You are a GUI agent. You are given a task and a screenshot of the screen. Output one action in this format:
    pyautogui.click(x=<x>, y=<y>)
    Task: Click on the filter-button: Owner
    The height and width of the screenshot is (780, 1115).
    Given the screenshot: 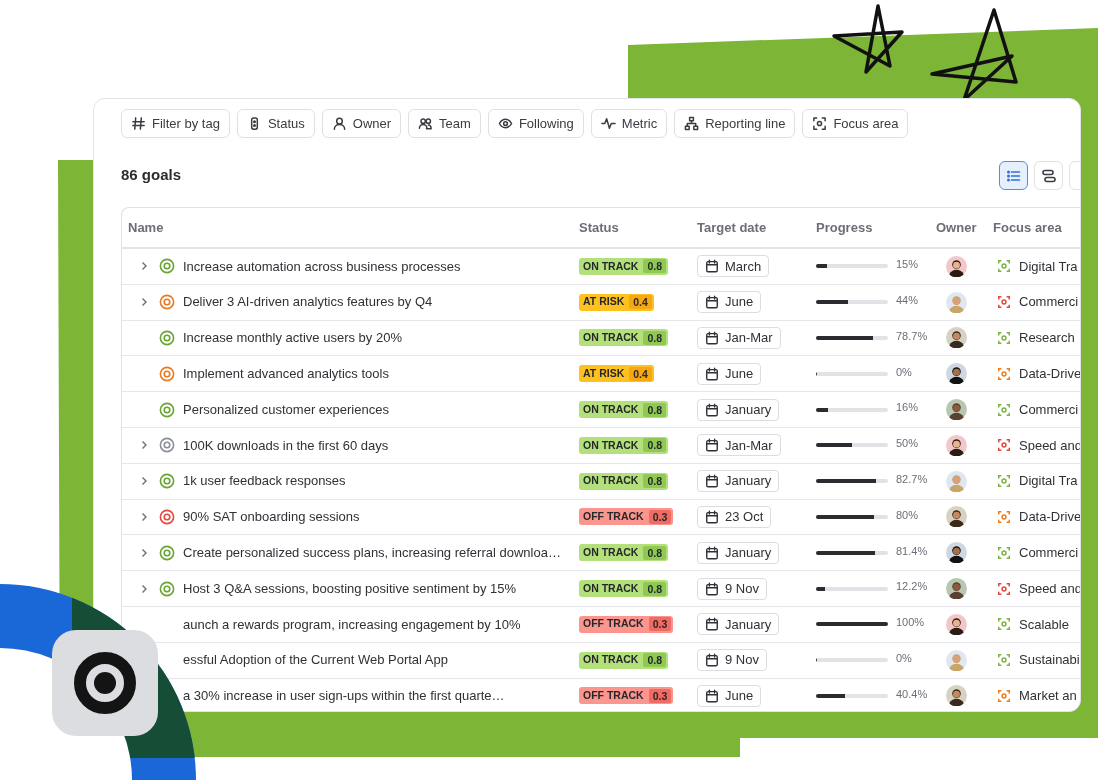 What is the action you would take?
    pyautogui.click(x=361, y=123)
    